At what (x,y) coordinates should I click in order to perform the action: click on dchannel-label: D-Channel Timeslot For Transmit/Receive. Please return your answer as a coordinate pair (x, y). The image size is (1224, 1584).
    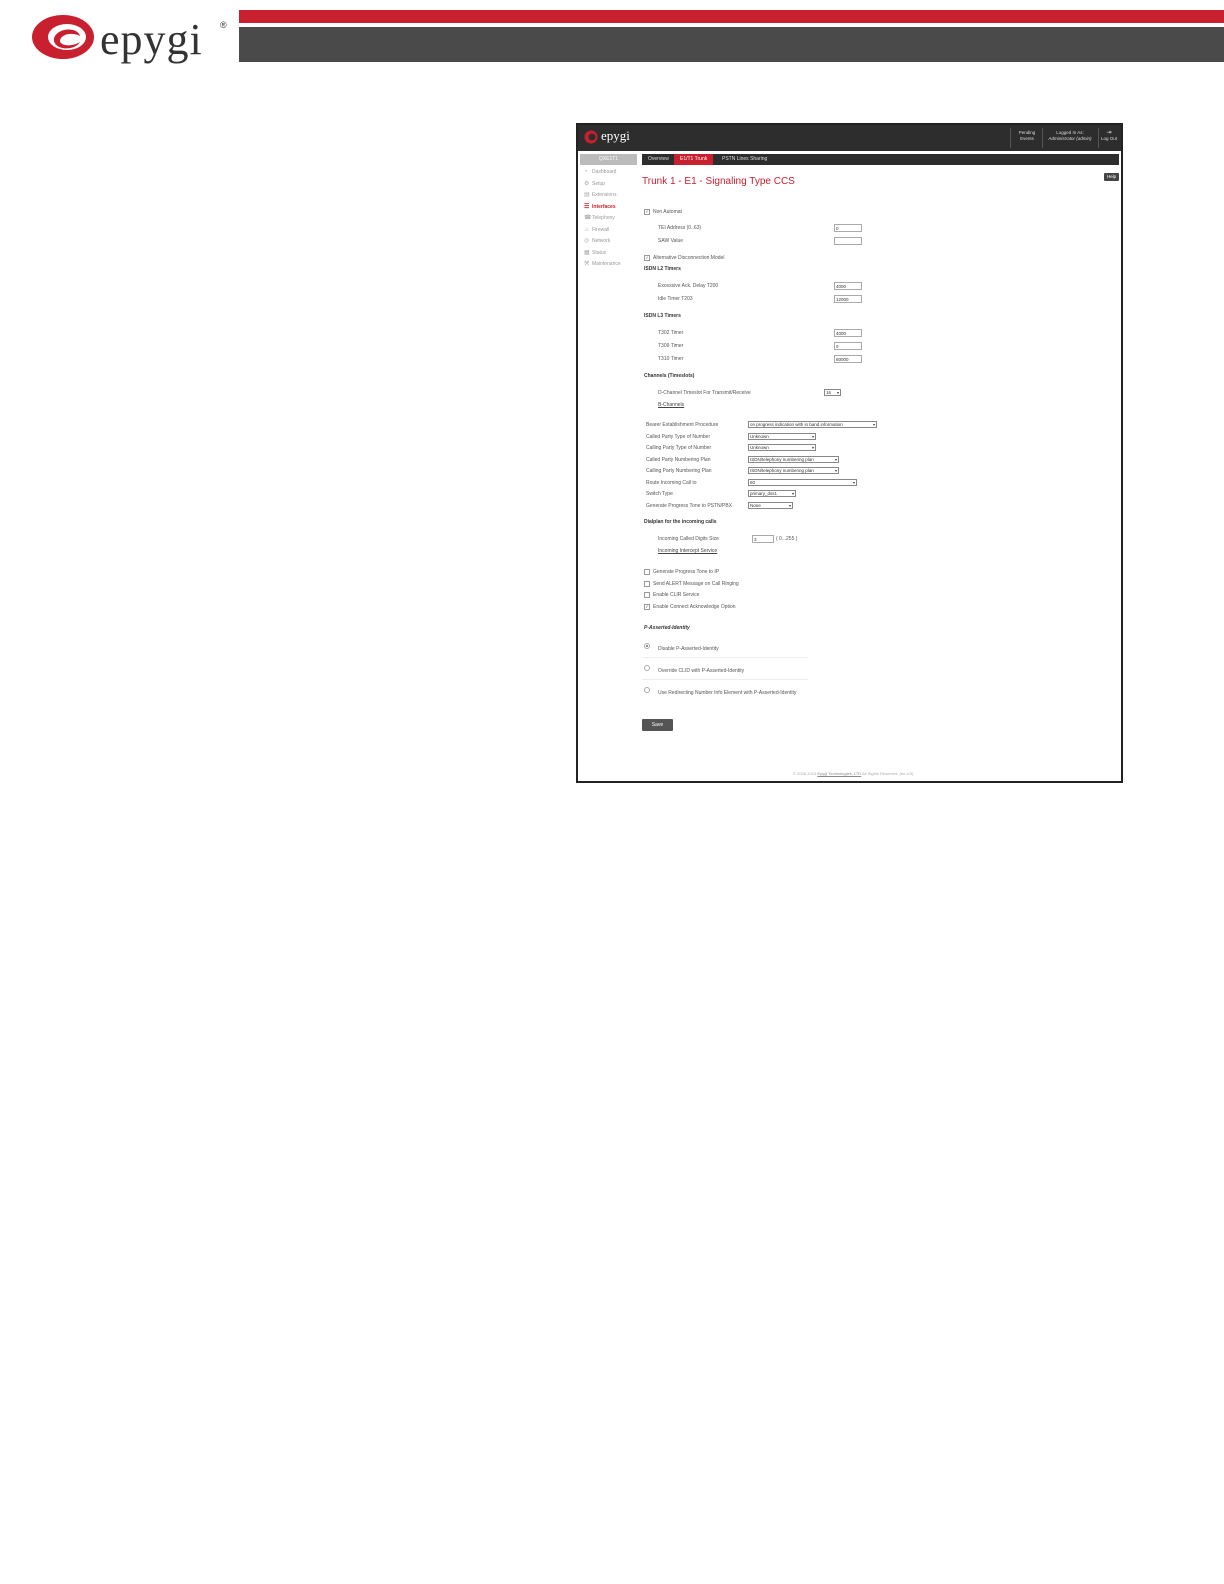
    Looking at the image, I should click on (704, 393).